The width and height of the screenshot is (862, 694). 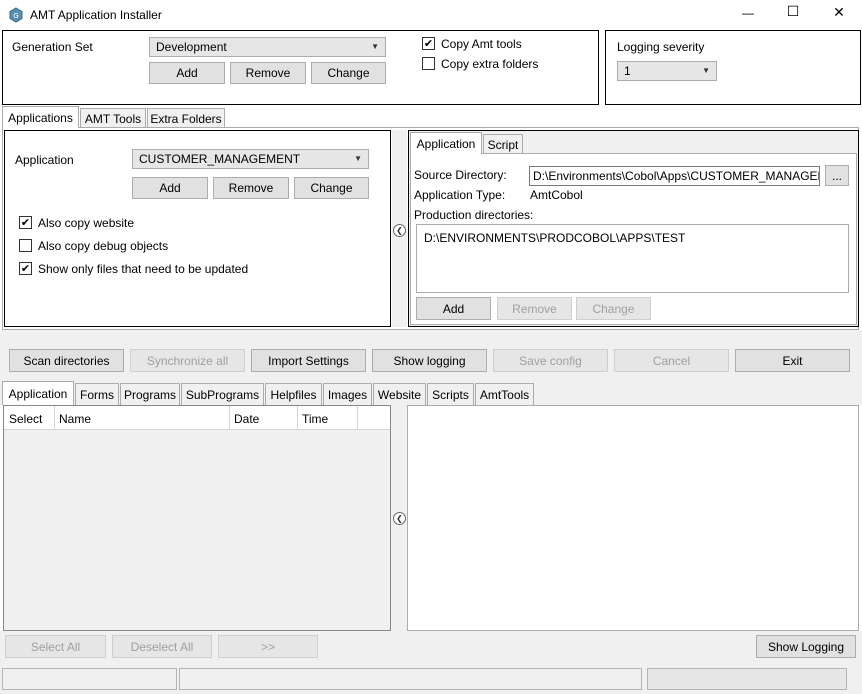 What do you see at coordinates (748, 13) in the screenshot?
I see `minimize-button: —` at bounding box center [748, 13].